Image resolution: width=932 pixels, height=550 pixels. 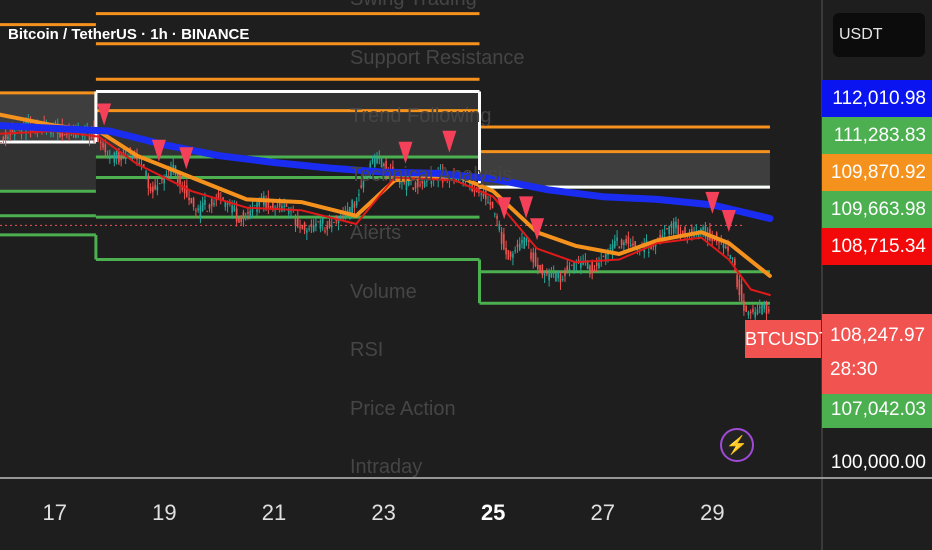 What do you see at coordinates (431, 175) in the screenshot?
I see `indicator-menu-item: Technical Analysis` at bounding box center [431, 175].